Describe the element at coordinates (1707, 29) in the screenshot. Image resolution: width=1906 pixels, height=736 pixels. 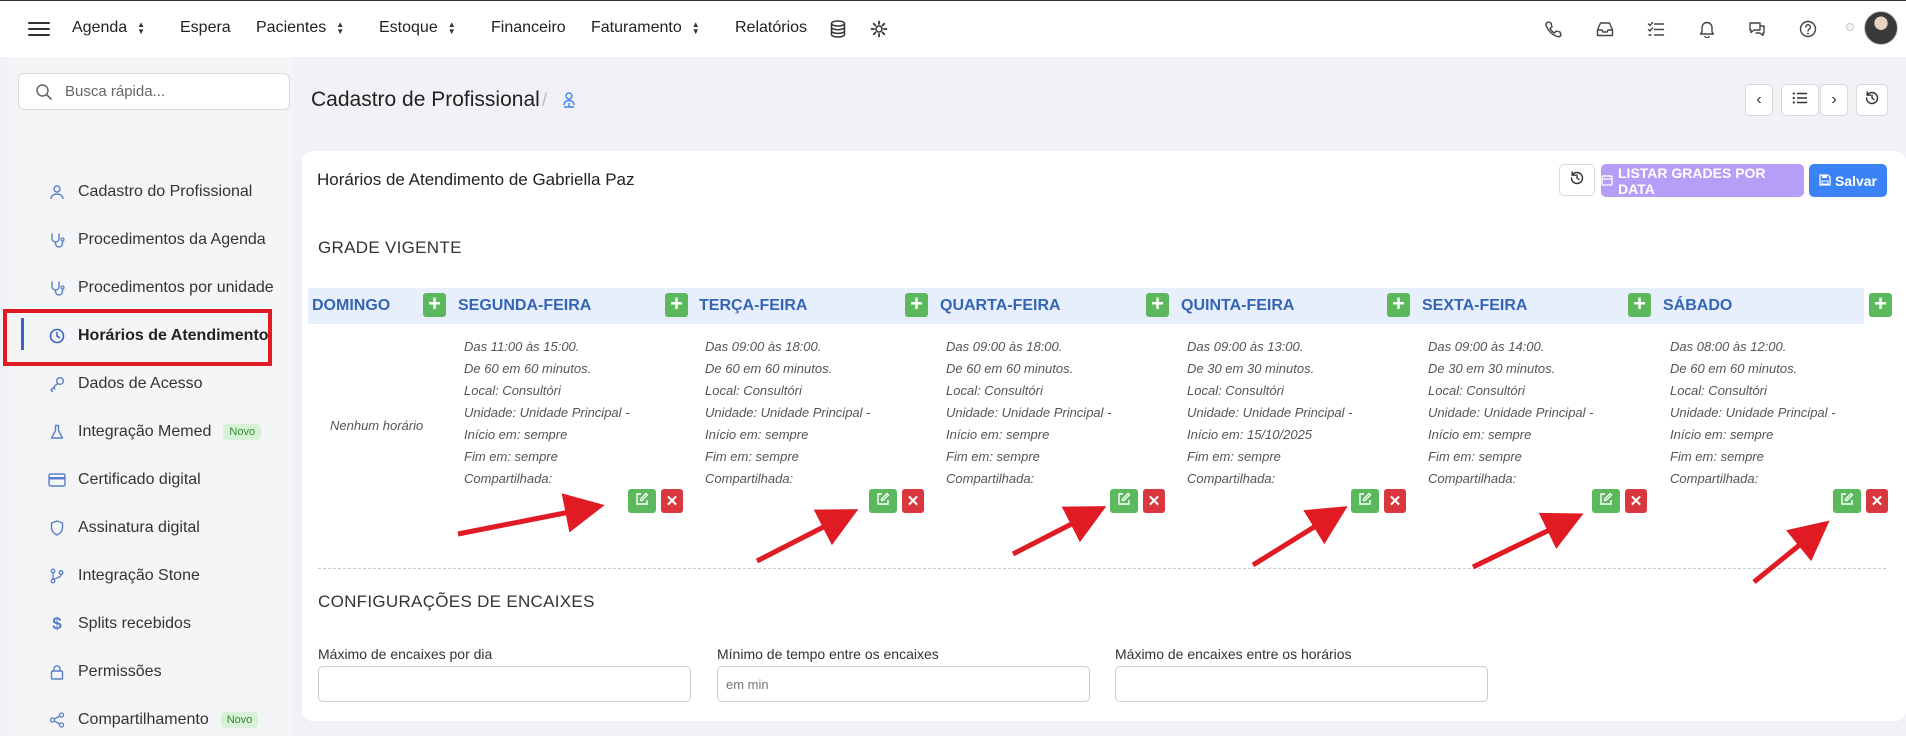
I see `bell-icon` at that location.